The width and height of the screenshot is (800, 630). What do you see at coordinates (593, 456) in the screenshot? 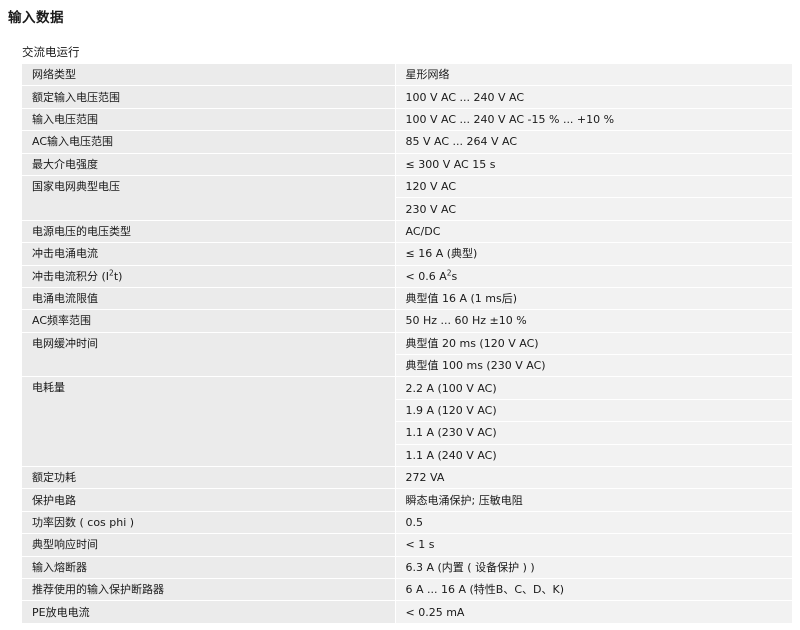
I see `row-value: 1.1 A (240 V AC)` at bounding box center [593, 456].